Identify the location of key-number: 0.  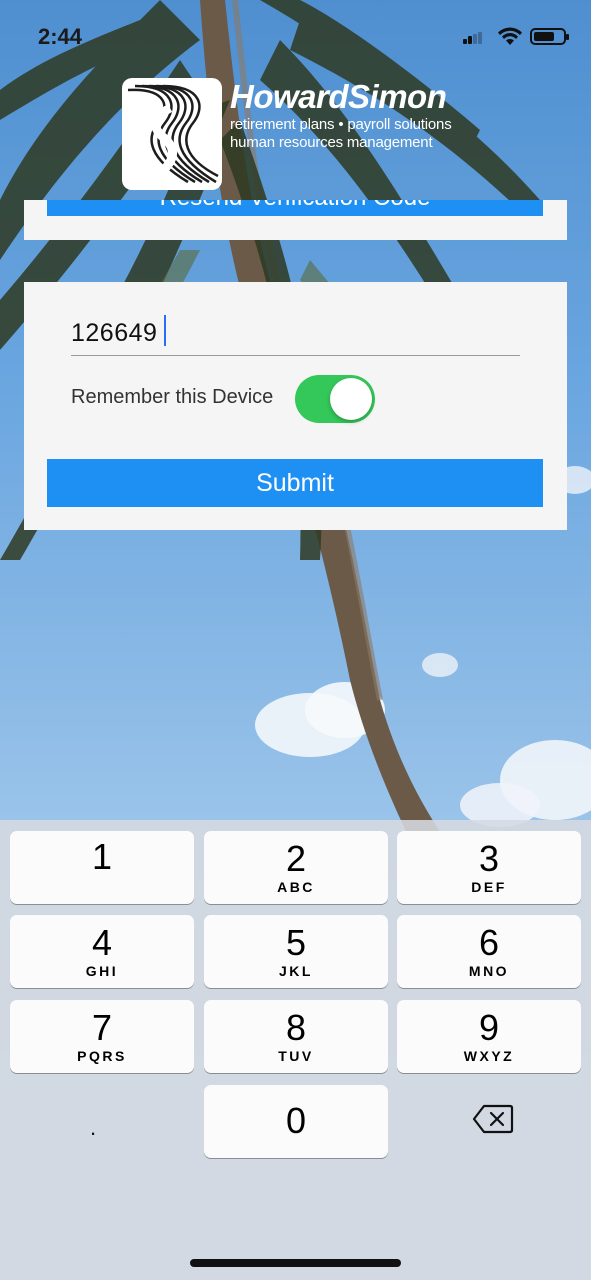
(296, 1120).